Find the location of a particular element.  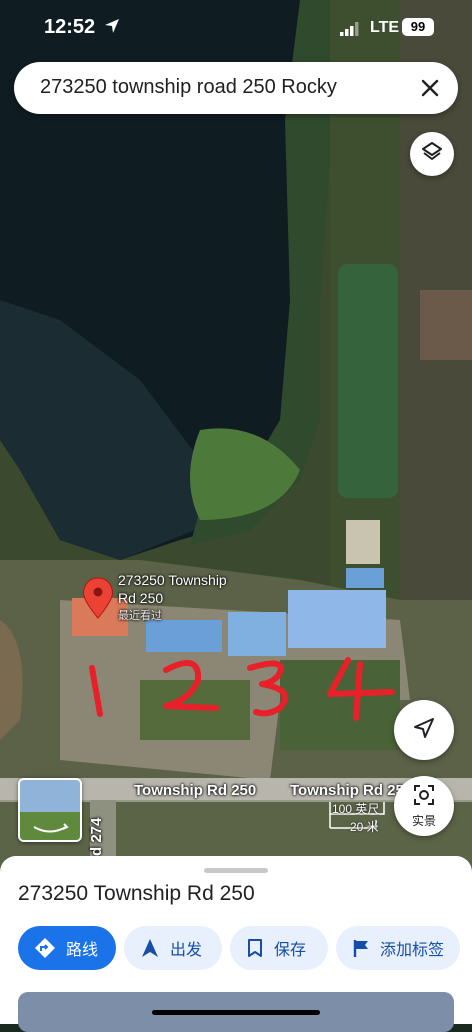

bookmark-icon is located at coordinates (255, 948).